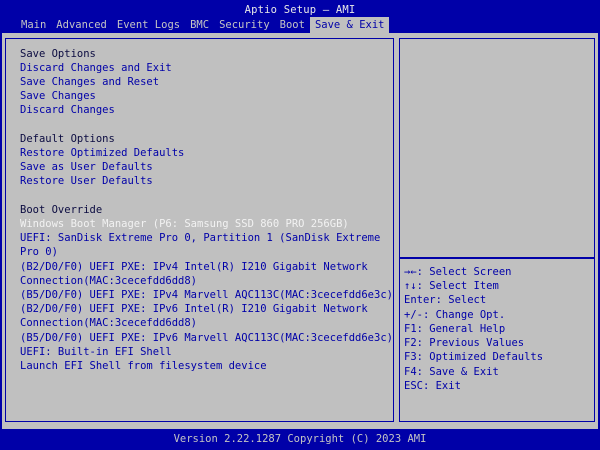 This screenshot has width=600, height=450. What do you see at coordinates (432, 386) in the screenshot?
I see `help-esc-exit: ESC: Exit` at bounding box center [432, 386].